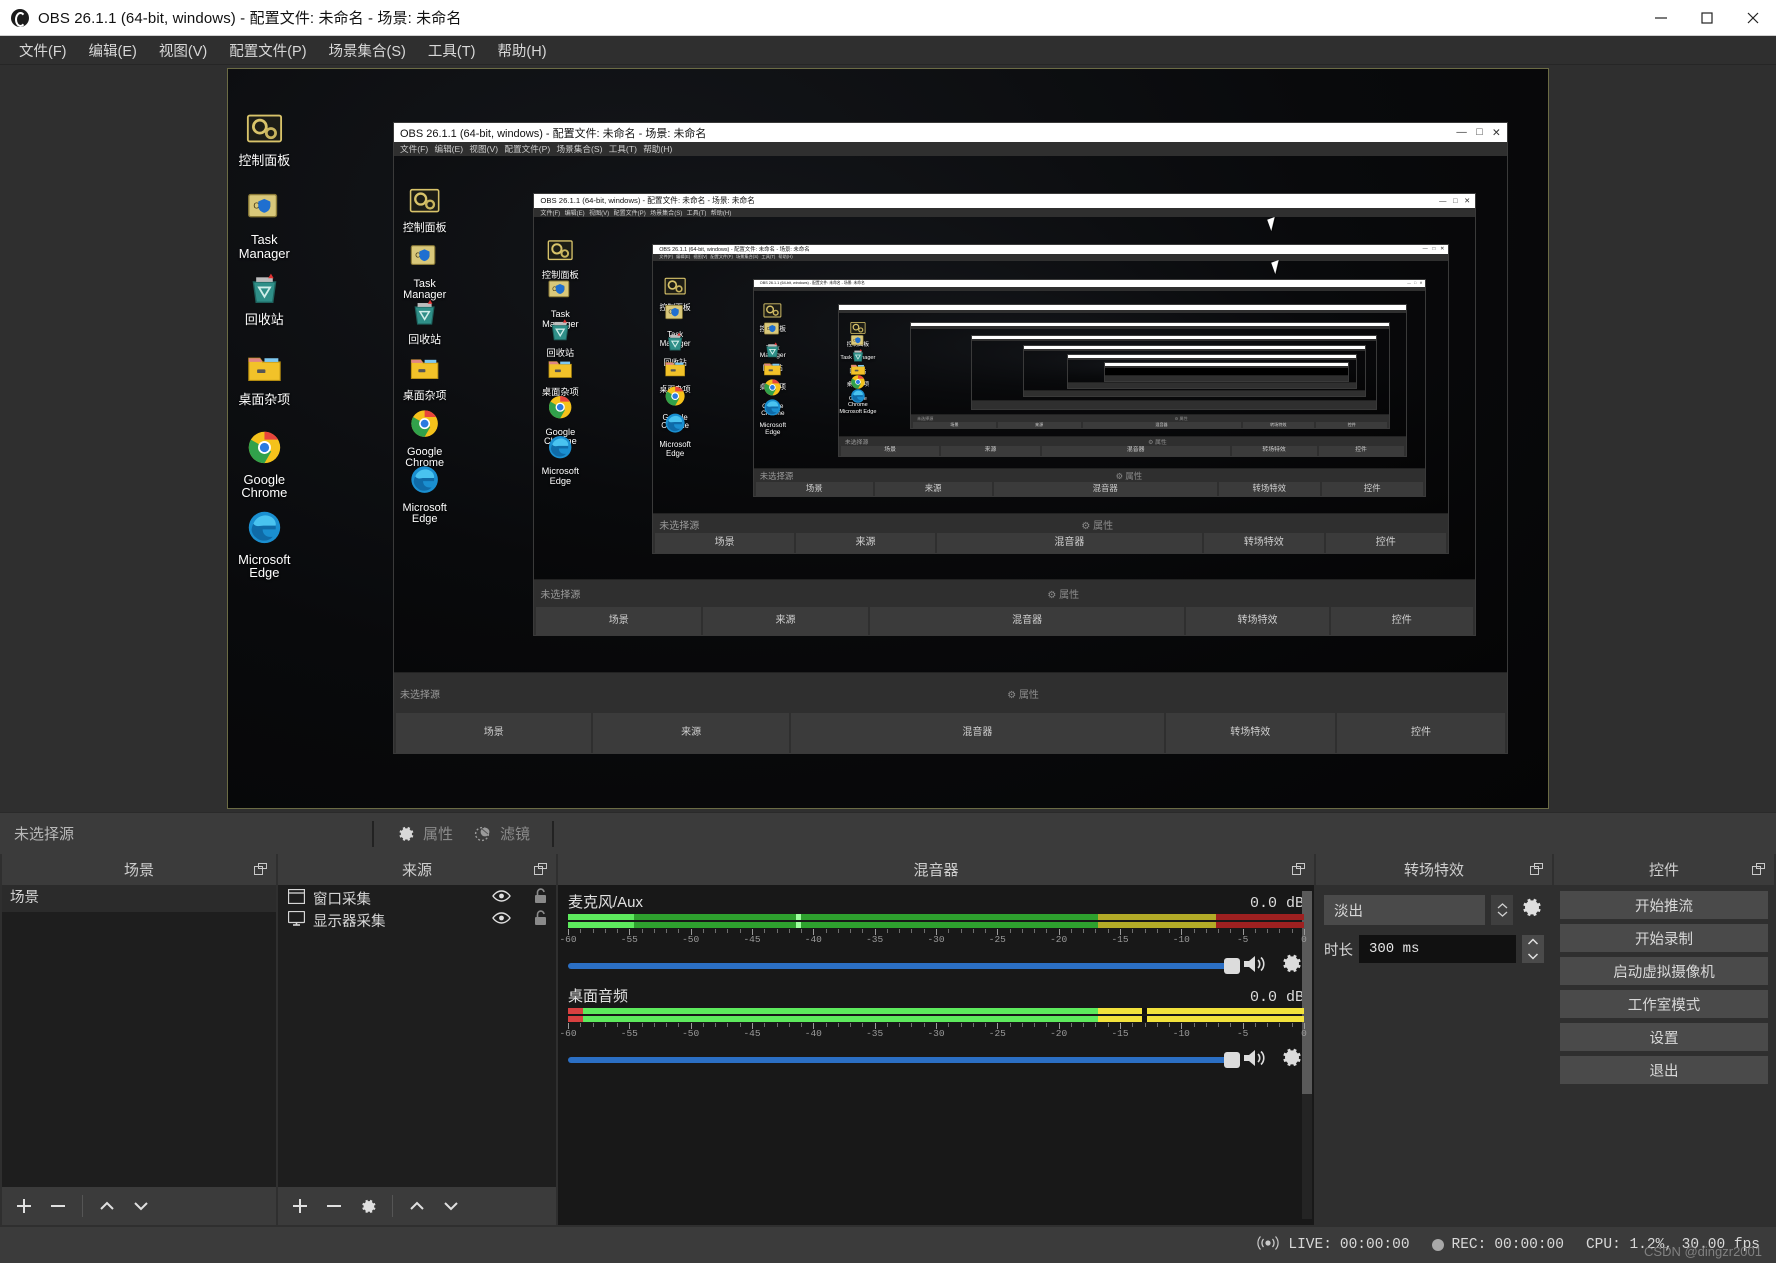 The height and width of the screenshot is (1263, 1776). Describe the element at coordinates (24, 1206) in the screenshot. I see `add-scene-button` at that location.